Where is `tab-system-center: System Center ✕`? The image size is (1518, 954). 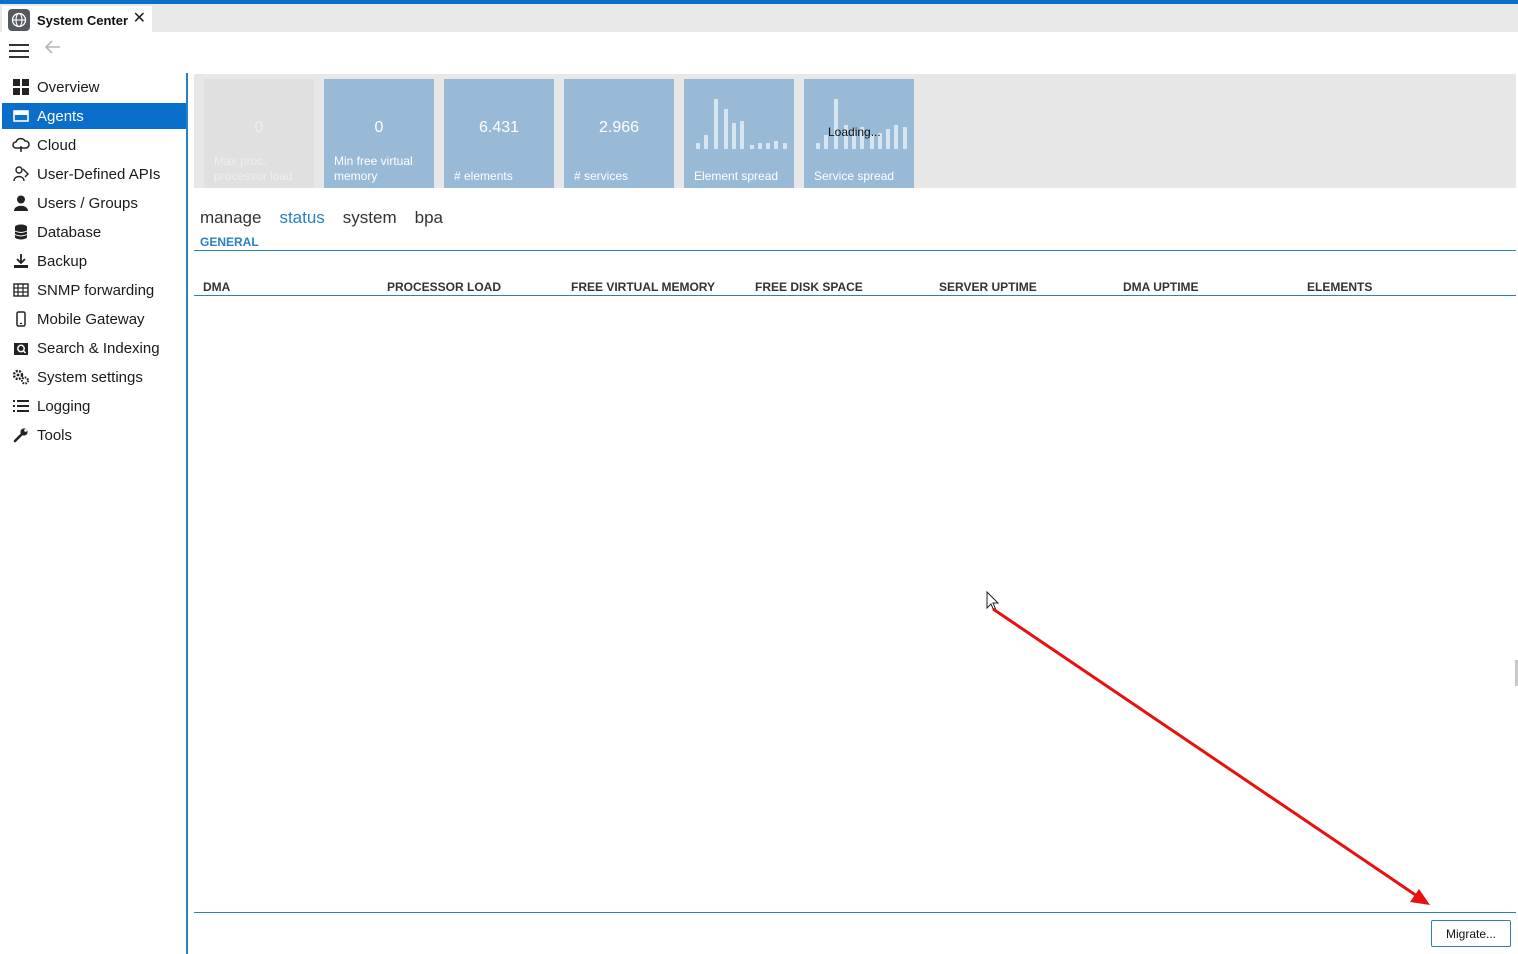
tab-system-center: System Center ✕ is located at coordinates (77, 20).